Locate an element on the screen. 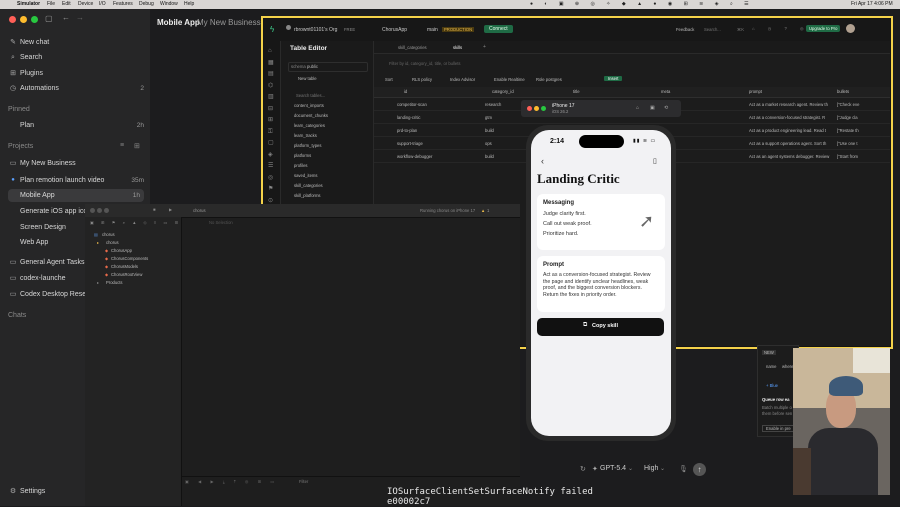  cell-bullets: ["Judge cla is located at coordinates (847, 117).